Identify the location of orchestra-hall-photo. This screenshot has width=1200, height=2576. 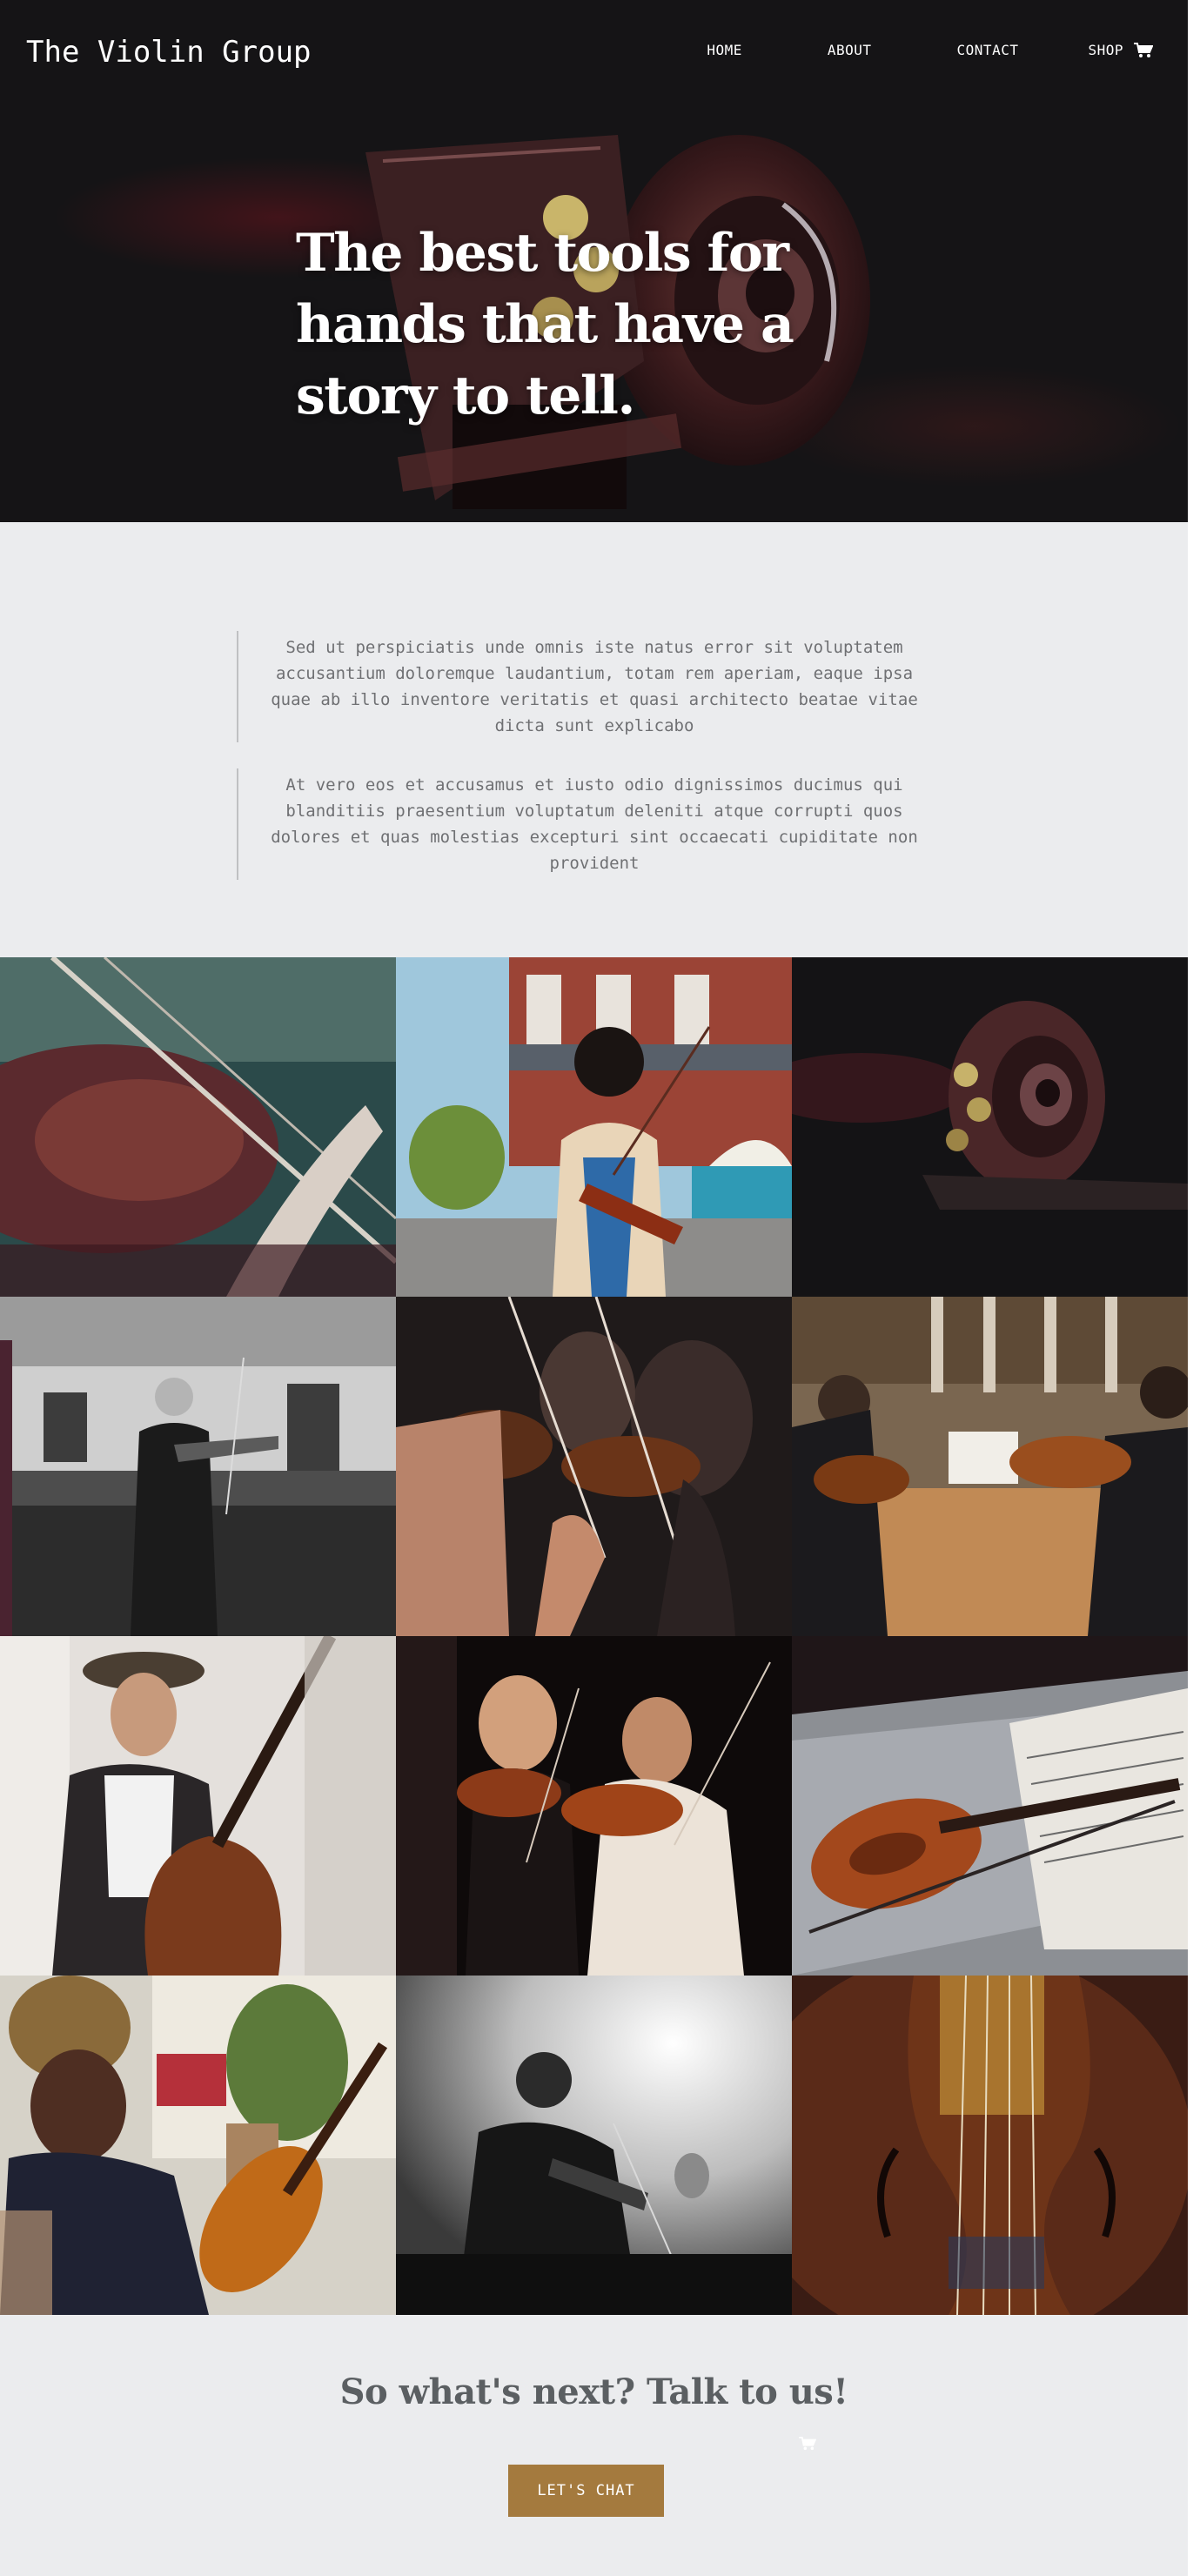
(990, 1466).